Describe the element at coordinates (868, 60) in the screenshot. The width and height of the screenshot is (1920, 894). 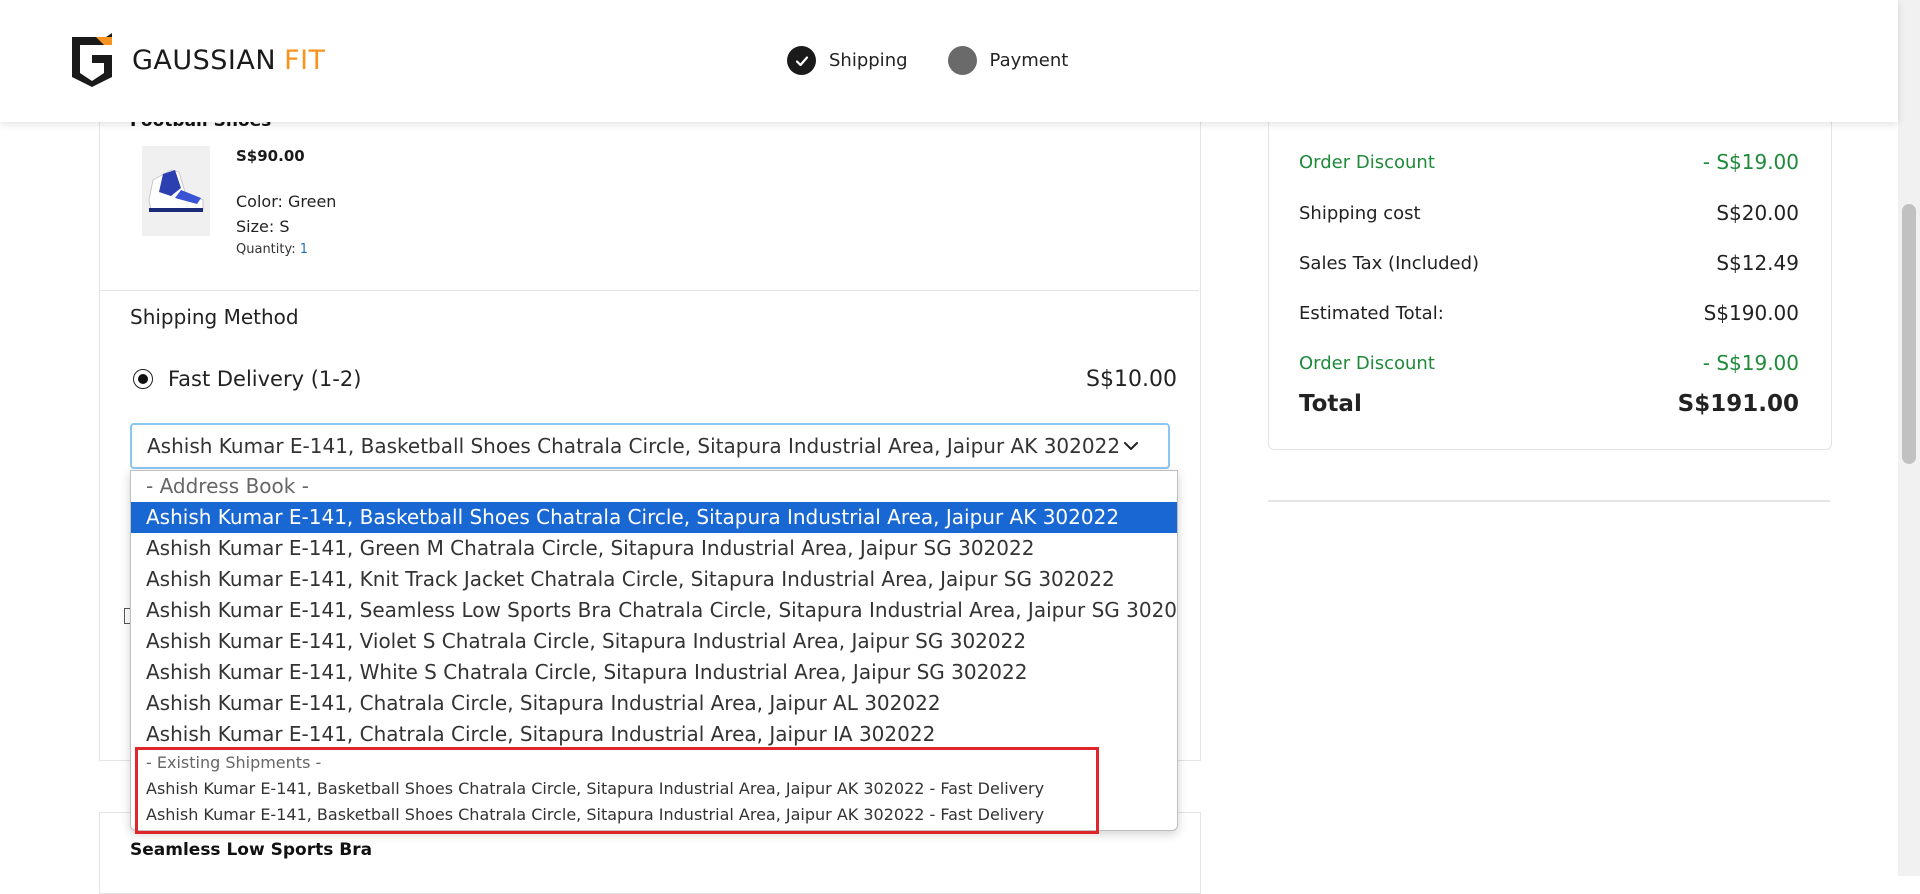
I see `step-shipping-label: Shipping` at that location.